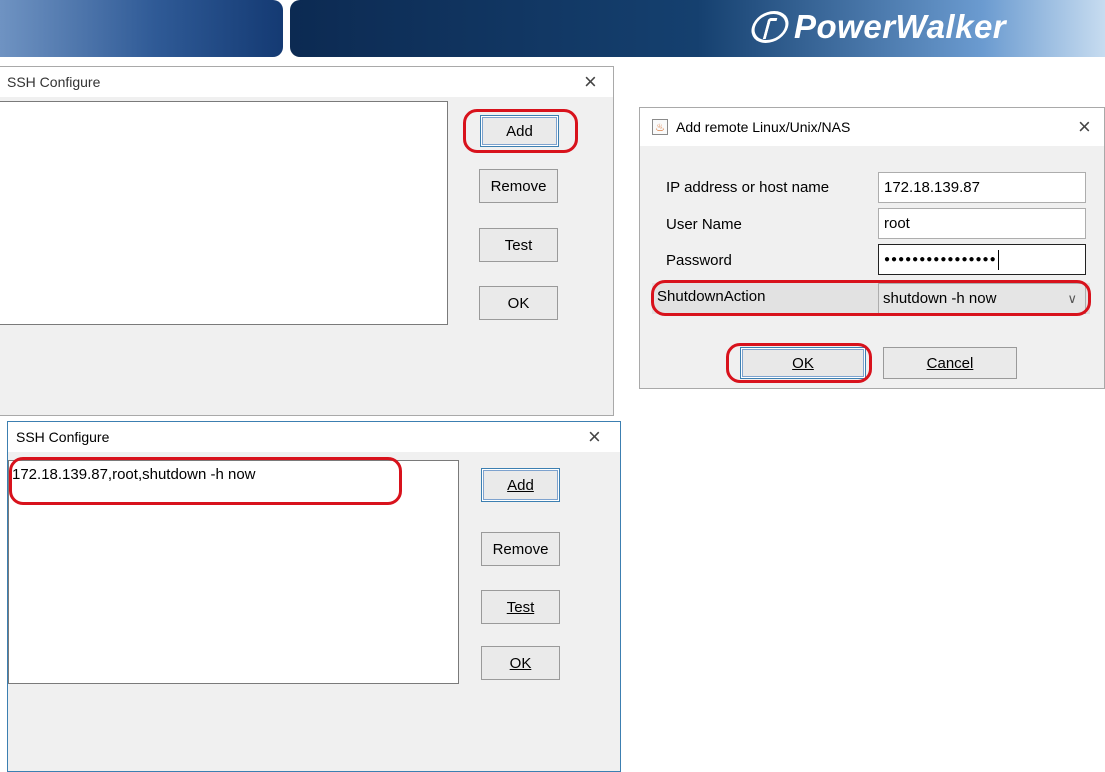 The width and height of the screenshot is (1105, 772). I want to click on text-cursor, so click(998, 259).